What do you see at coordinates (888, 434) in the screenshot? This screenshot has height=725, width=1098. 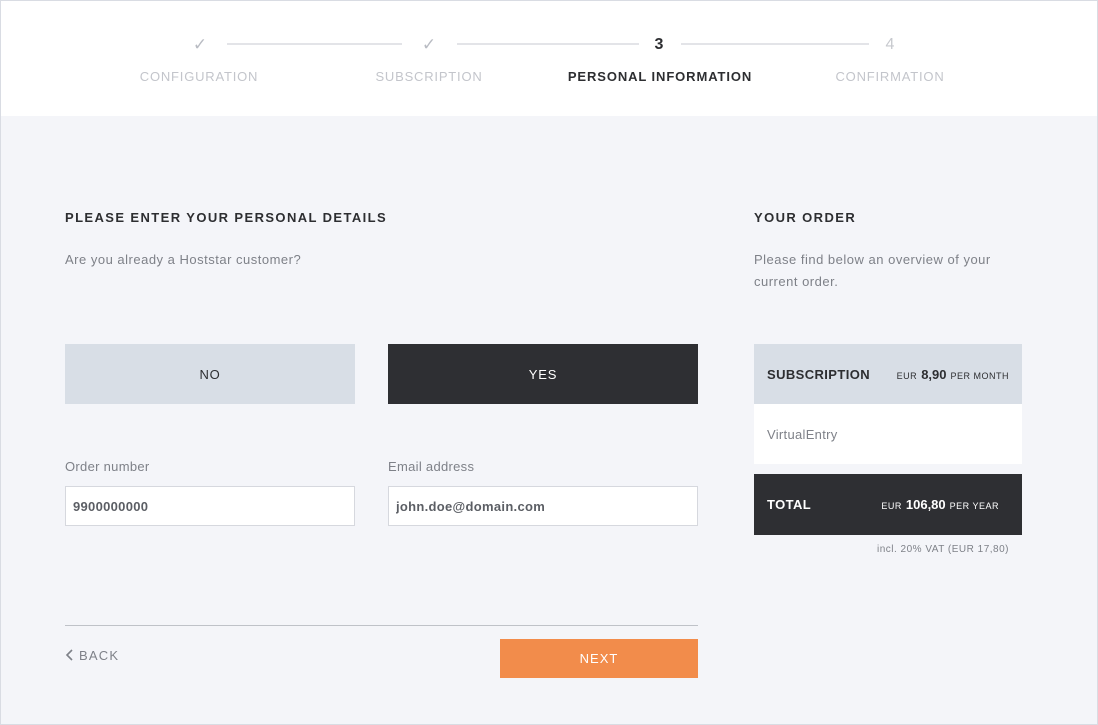 I see `order-item-row: VirtualEntry` at bounding box center [888, 434].